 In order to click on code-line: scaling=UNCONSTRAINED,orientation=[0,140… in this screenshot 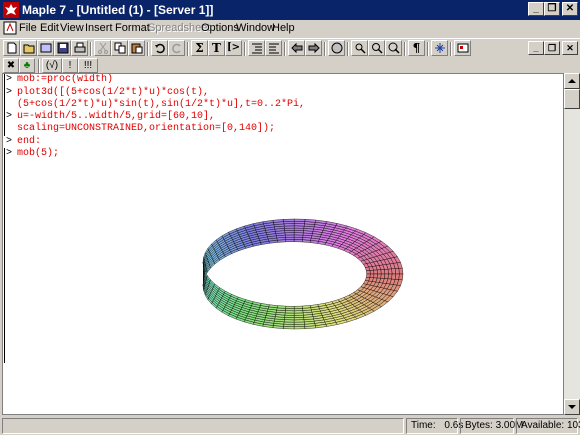, I will do `click(146, 129)`.